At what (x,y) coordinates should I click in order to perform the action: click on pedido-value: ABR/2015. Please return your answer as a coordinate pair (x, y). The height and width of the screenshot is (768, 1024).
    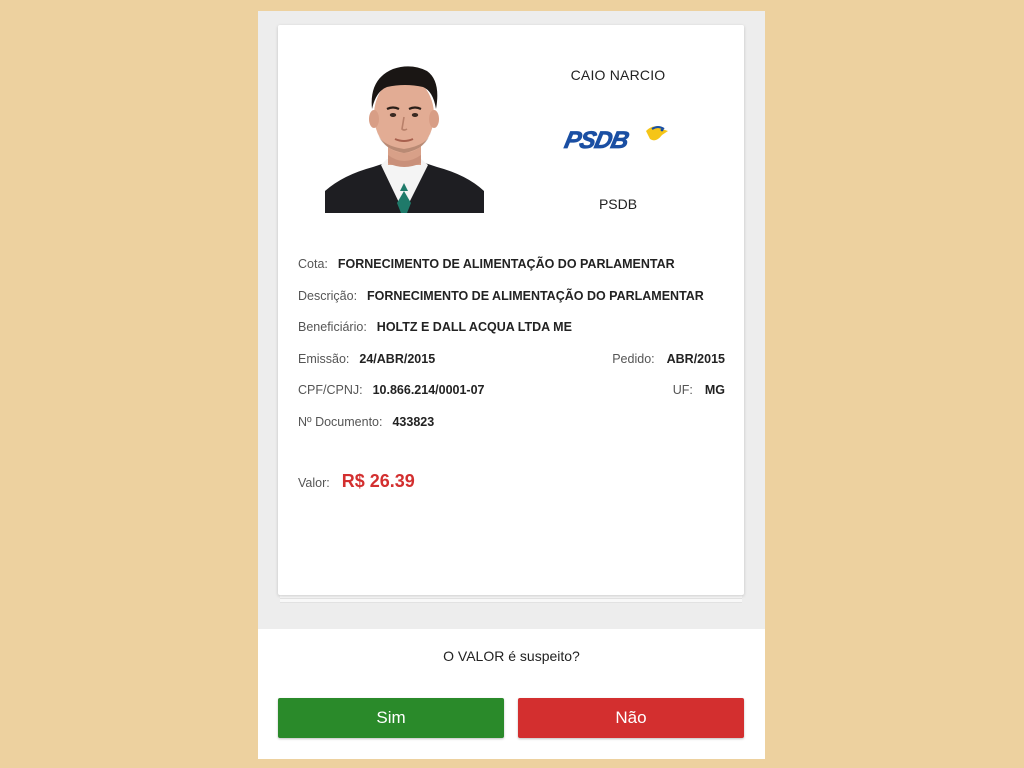
    Looking at the image, I should click on (695, 359).